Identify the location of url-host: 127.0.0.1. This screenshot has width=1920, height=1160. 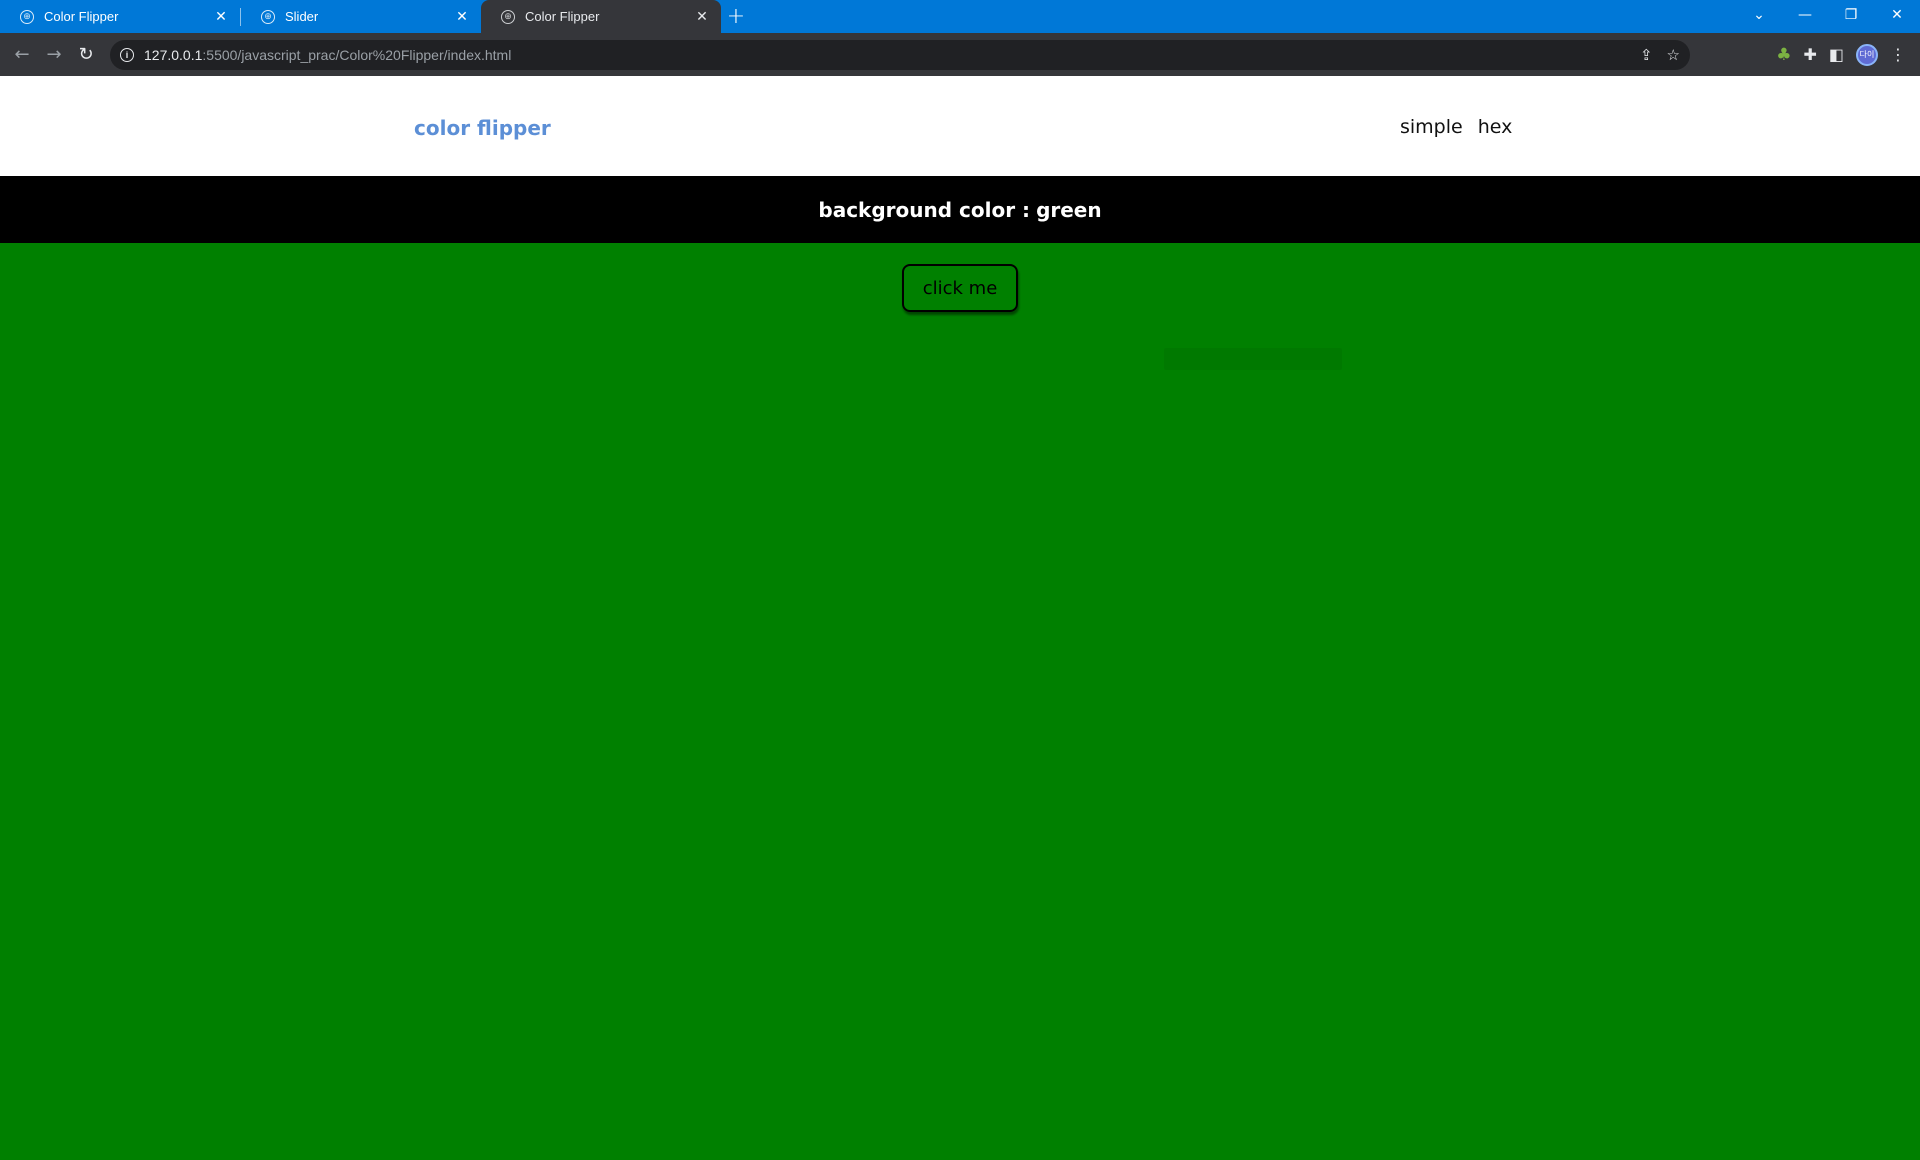
(173, 54).